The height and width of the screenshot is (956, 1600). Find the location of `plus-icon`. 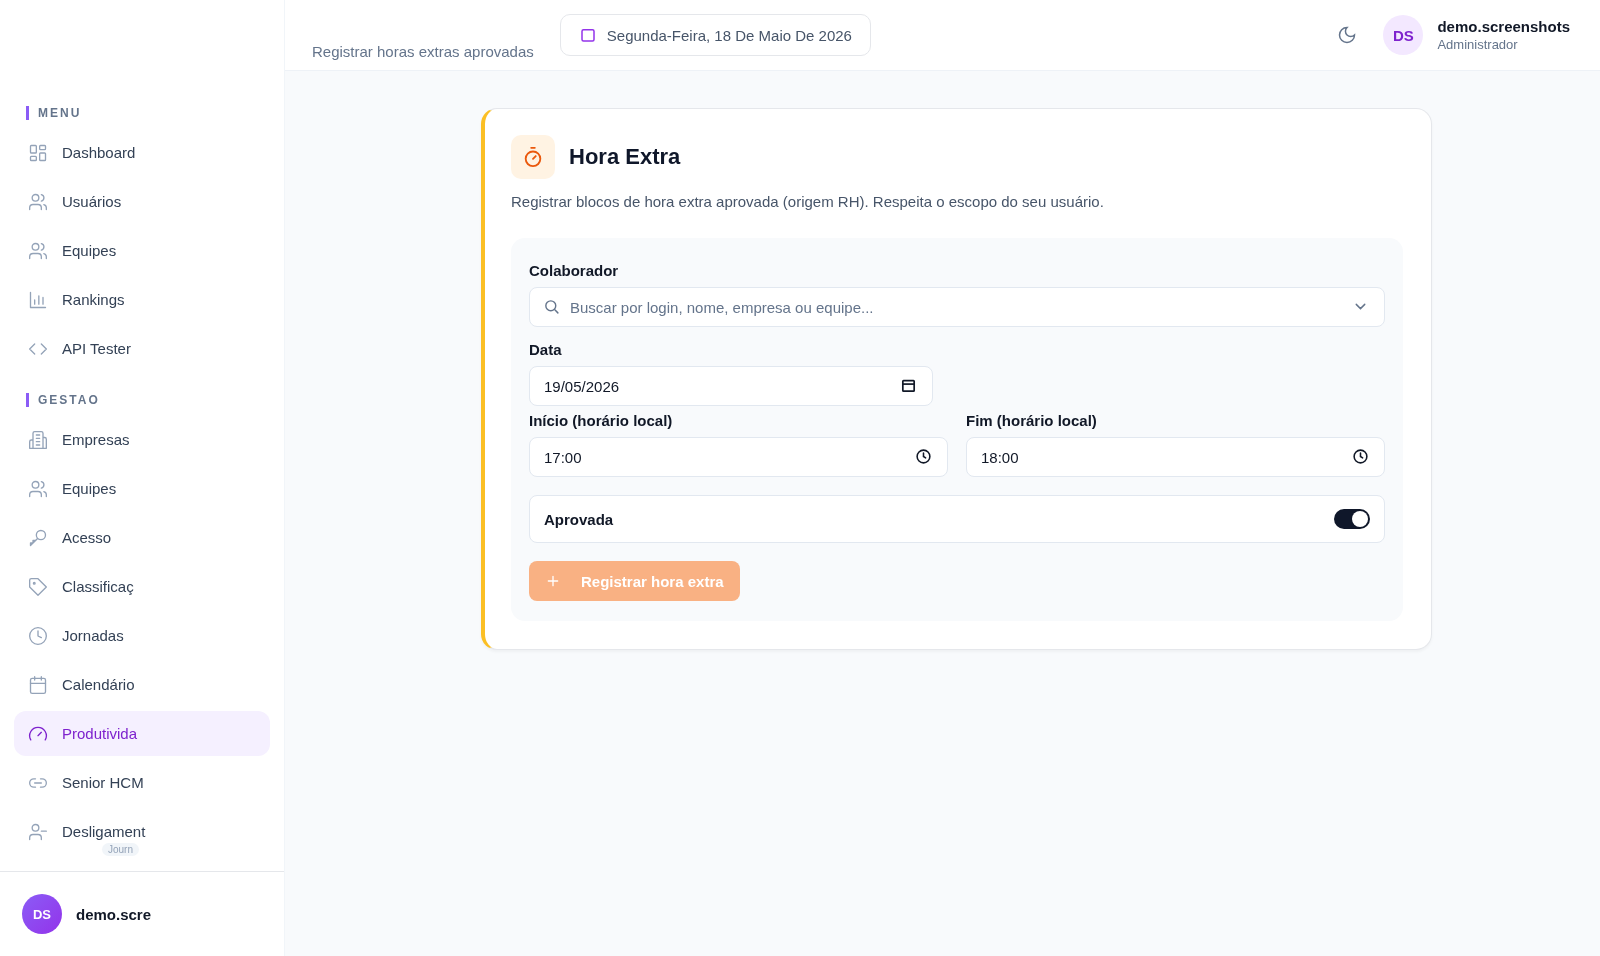

plus-icon is located at coordinates (553, 581).